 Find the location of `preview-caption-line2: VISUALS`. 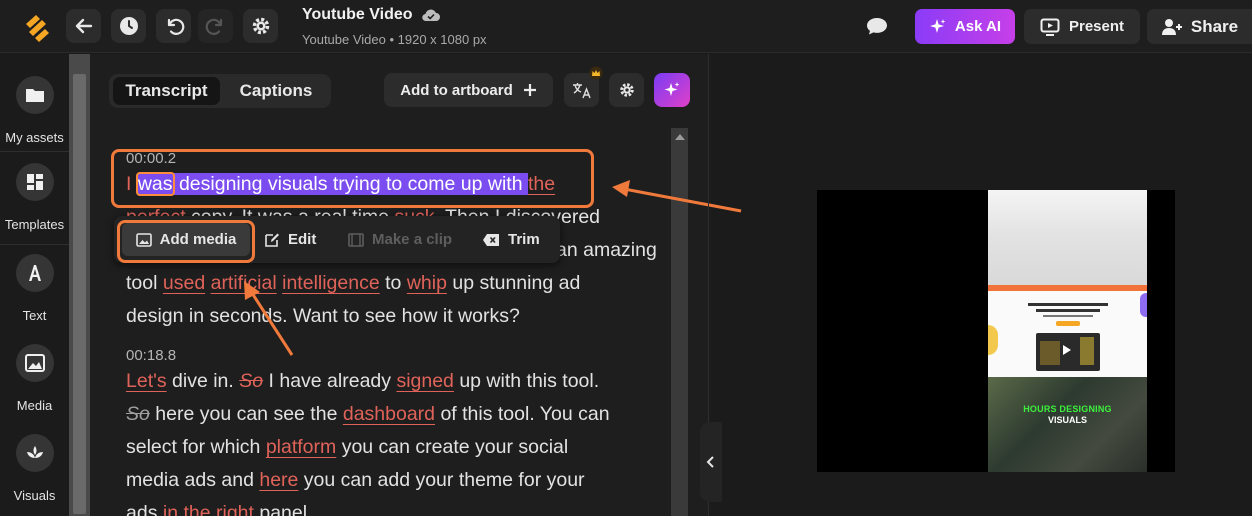

preview-caption-line2: VISUALS is located at coordinates (1067, 420).